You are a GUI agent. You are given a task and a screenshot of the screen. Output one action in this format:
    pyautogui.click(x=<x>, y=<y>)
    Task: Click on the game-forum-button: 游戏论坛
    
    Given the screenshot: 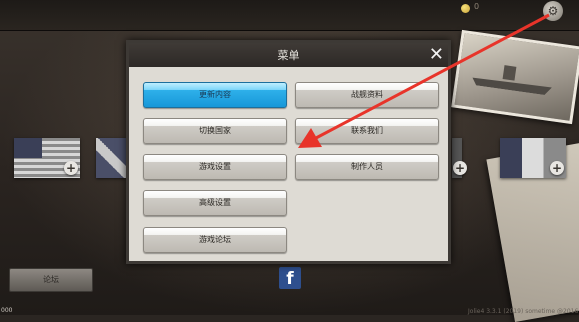 What is the action you would take?
    pyautogui.click(x=215, y=240)
    